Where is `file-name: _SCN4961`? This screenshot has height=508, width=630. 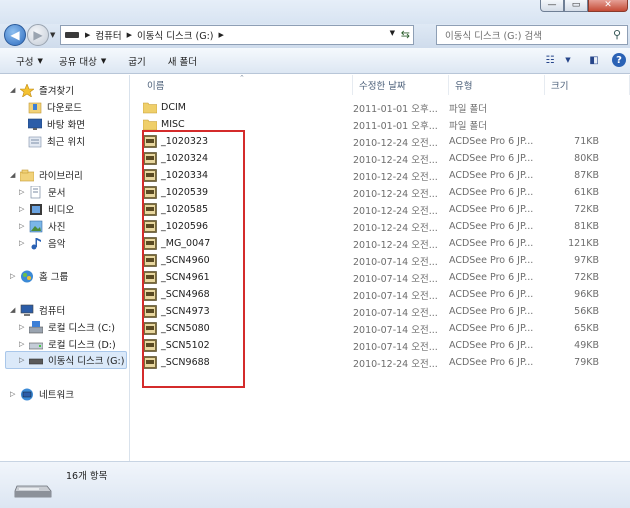 file-name: _SCN4961 is located at coordinates (185, 277).